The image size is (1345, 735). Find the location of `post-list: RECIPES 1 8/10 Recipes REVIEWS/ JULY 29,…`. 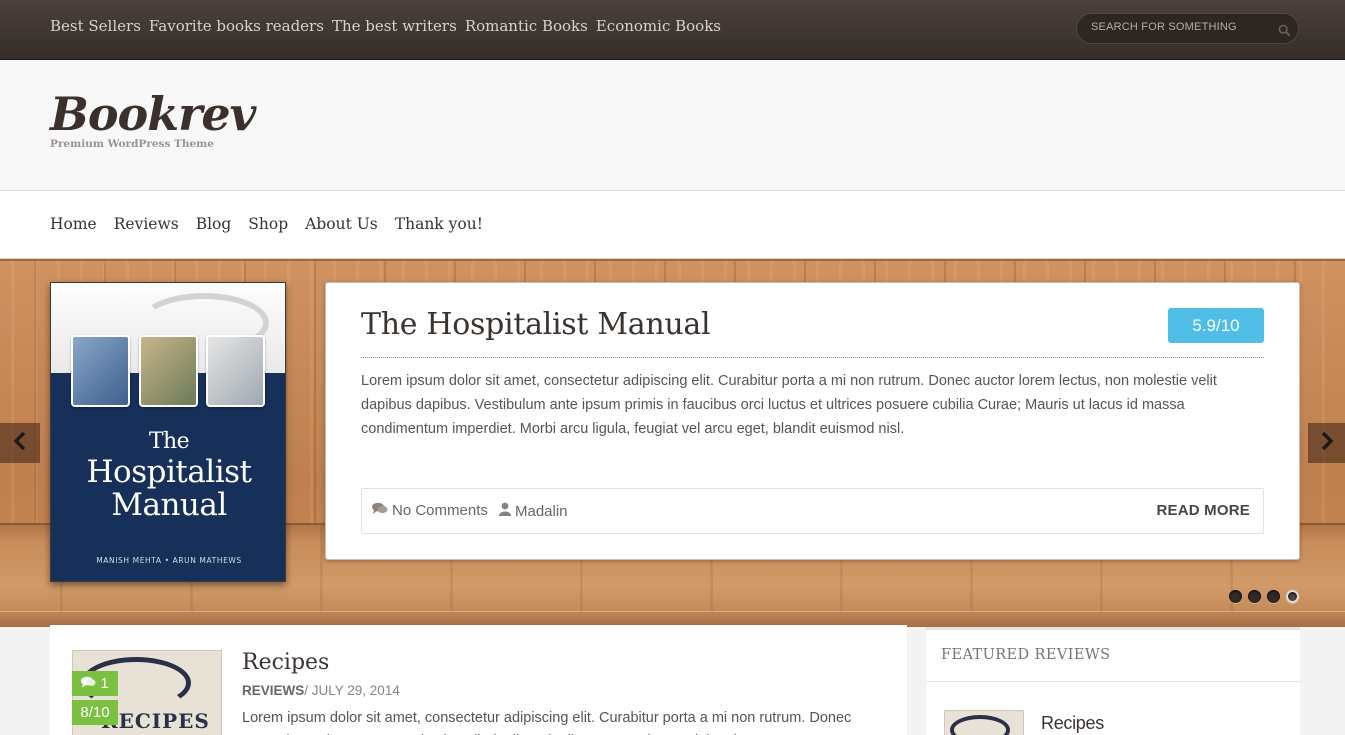

post-list: RECIPES 1 8/10 Recipes REVIEWS/ JULY 29,… is located at coordinates (478, 680).